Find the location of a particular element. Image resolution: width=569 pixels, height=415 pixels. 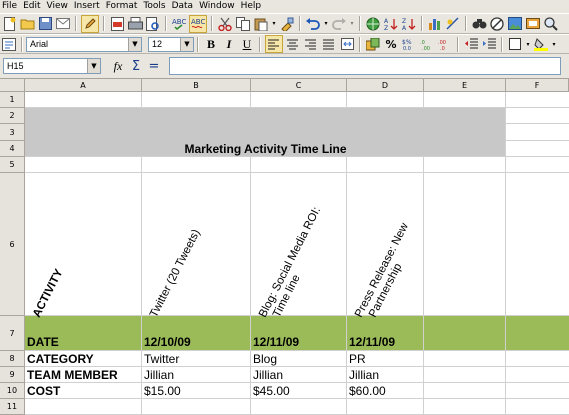

date-cell-c: 12/11/09 is located at coordinates (276, 342).